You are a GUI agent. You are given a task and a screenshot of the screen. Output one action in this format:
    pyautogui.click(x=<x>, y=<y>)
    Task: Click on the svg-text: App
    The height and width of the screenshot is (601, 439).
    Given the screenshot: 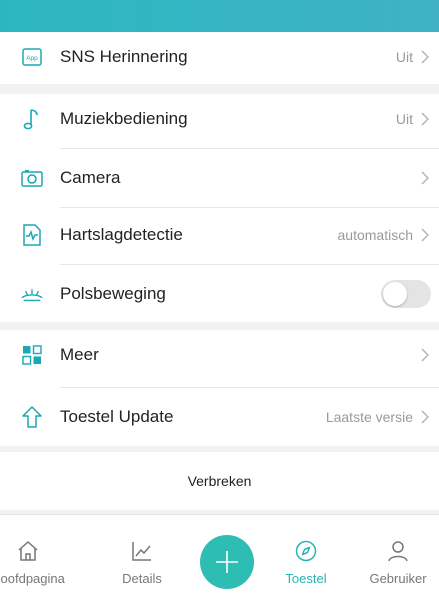 What is the action you would take?
    pyautogui.click(x=32, y=58)
    